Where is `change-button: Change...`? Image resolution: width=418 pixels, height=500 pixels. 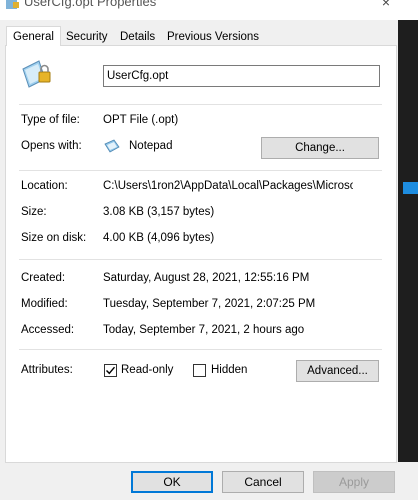 change-button: Change... is located at coordinates (320, 148).